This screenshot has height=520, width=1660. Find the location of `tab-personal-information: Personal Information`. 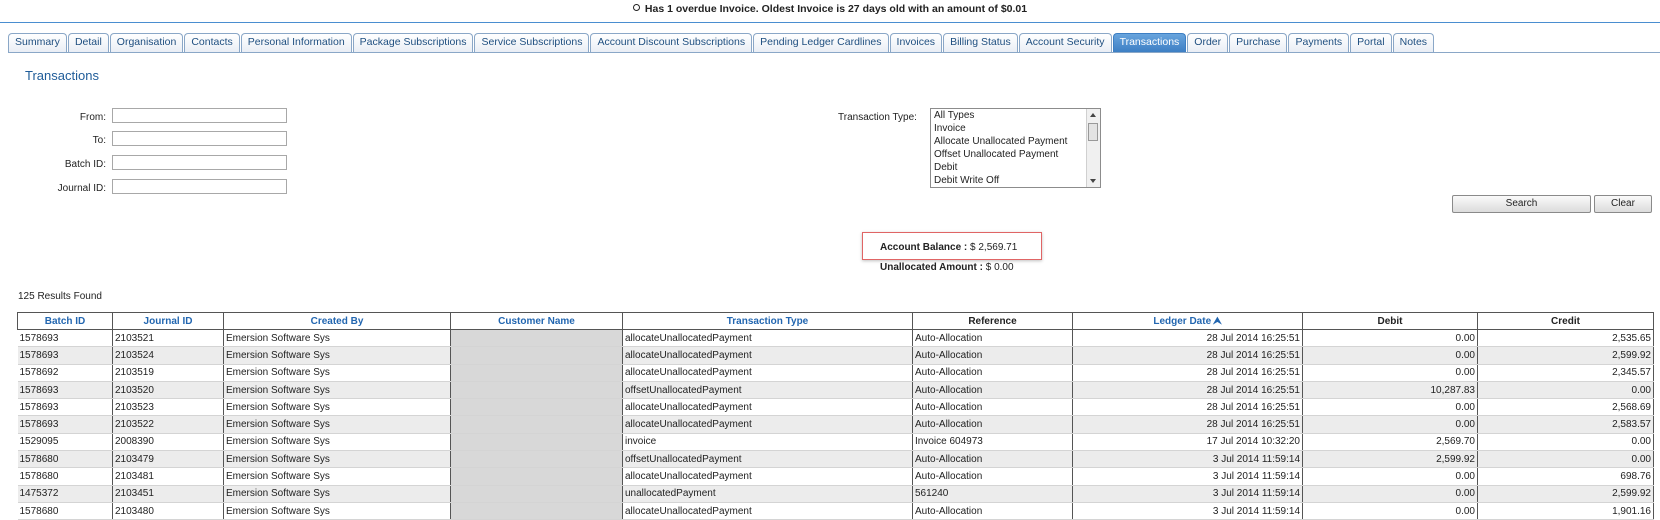

tab-personal-information: Personal Information is located at coordinates (296, 42).